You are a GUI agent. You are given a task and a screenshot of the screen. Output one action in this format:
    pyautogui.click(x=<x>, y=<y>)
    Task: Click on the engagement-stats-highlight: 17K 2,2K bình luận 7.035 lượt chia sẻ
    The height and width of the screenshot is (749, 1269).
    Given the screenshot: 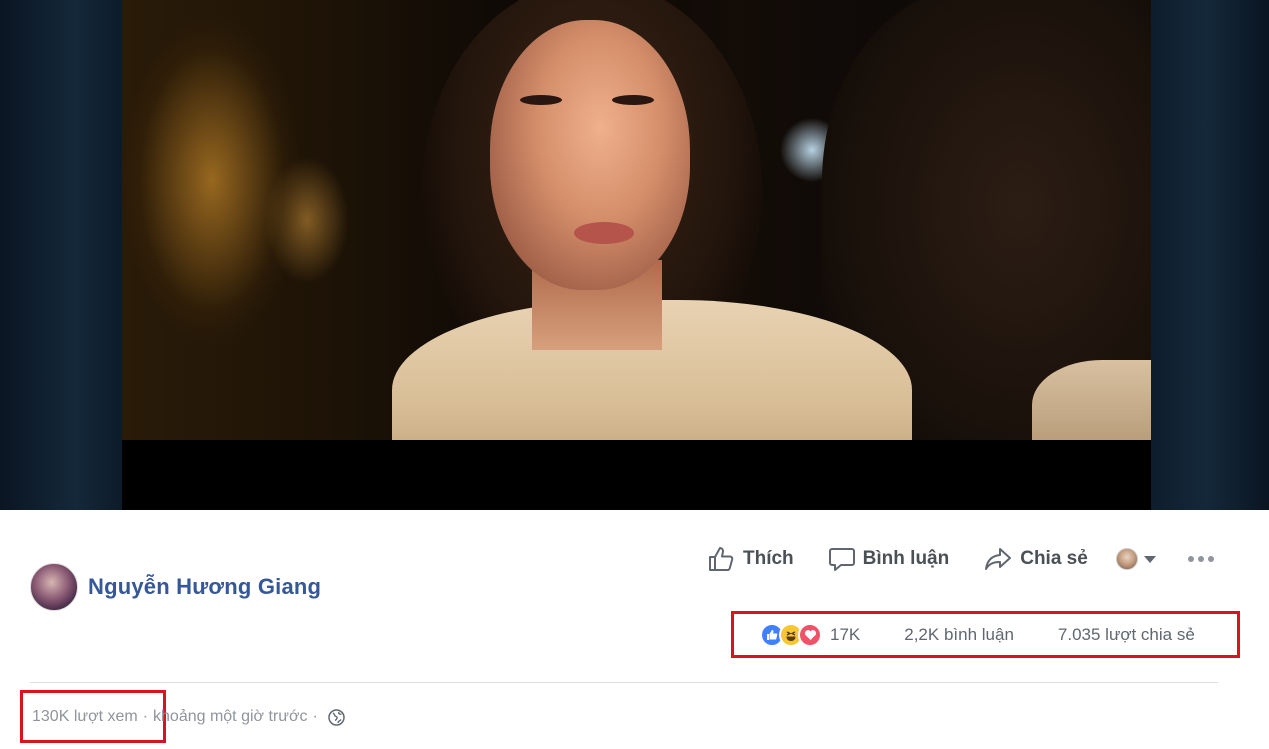 What is the action you would take?
    pyautogui.click(x=985, y=634)
    